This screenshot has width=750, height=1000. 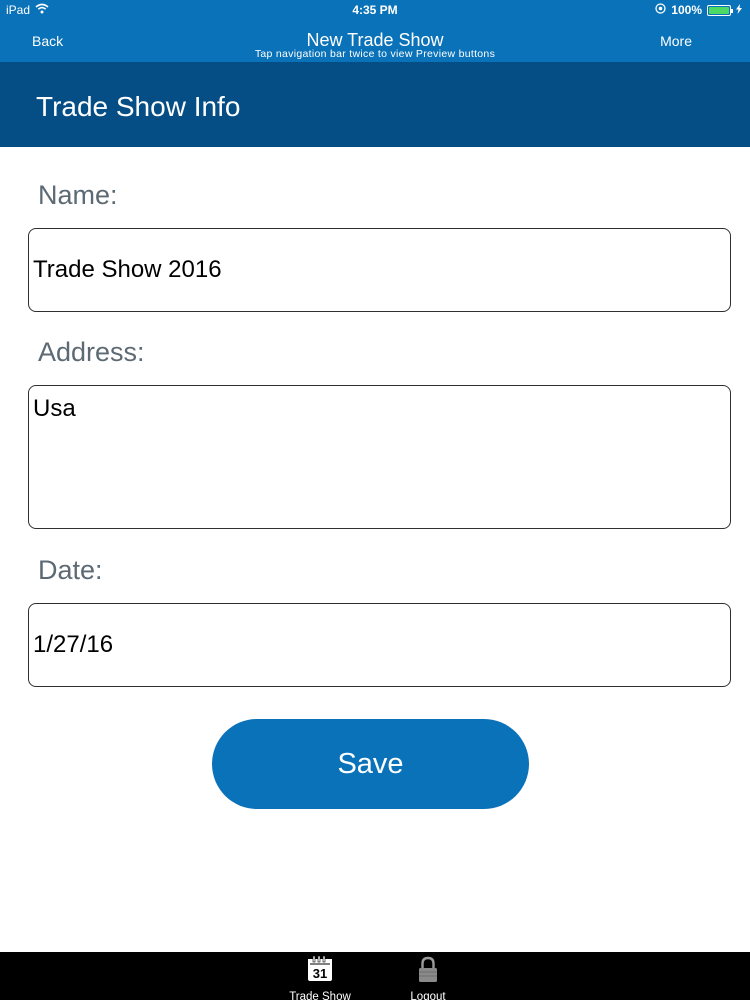 I want to click on calendar-icon-text: 31, so click(x=320, y=973).